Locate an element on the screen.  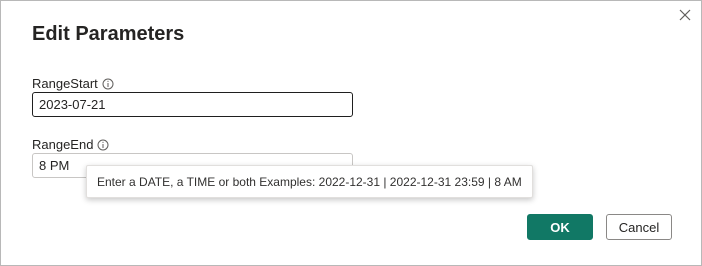
range-end-label: RangeEnd is located at coordinates (63, 144).